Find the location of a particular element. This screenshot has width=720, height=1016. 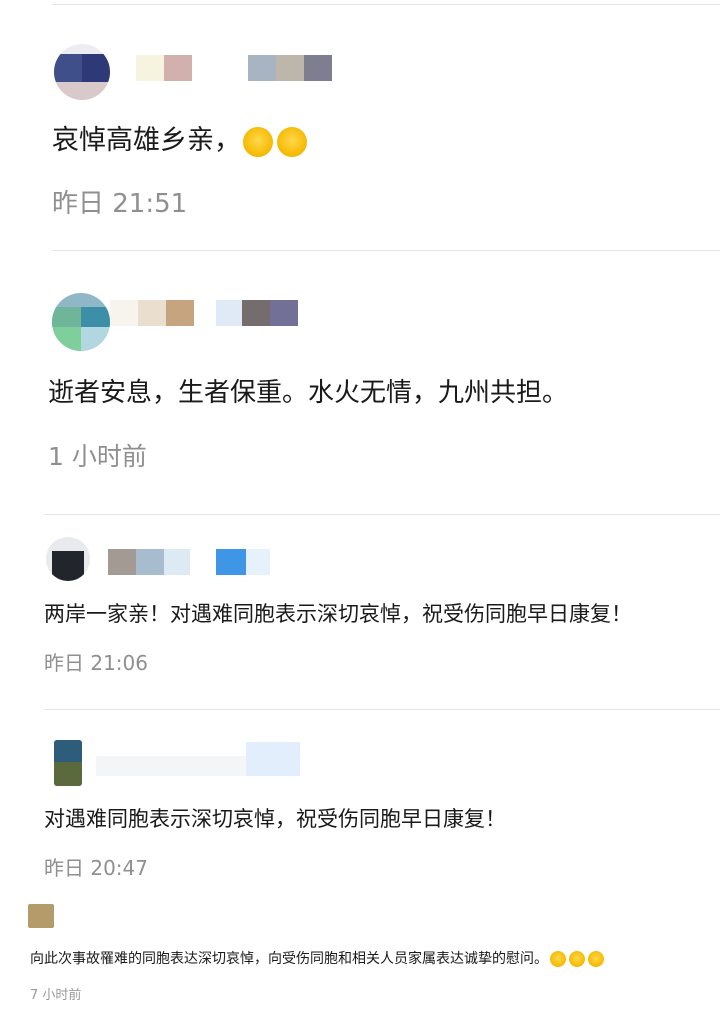

comment-text: 向此次事故罹难的同胞表达深切哀悼，向受伤同胞和相关人员家属表达诚挚的慰问。 is located at coordinates (317, 959).